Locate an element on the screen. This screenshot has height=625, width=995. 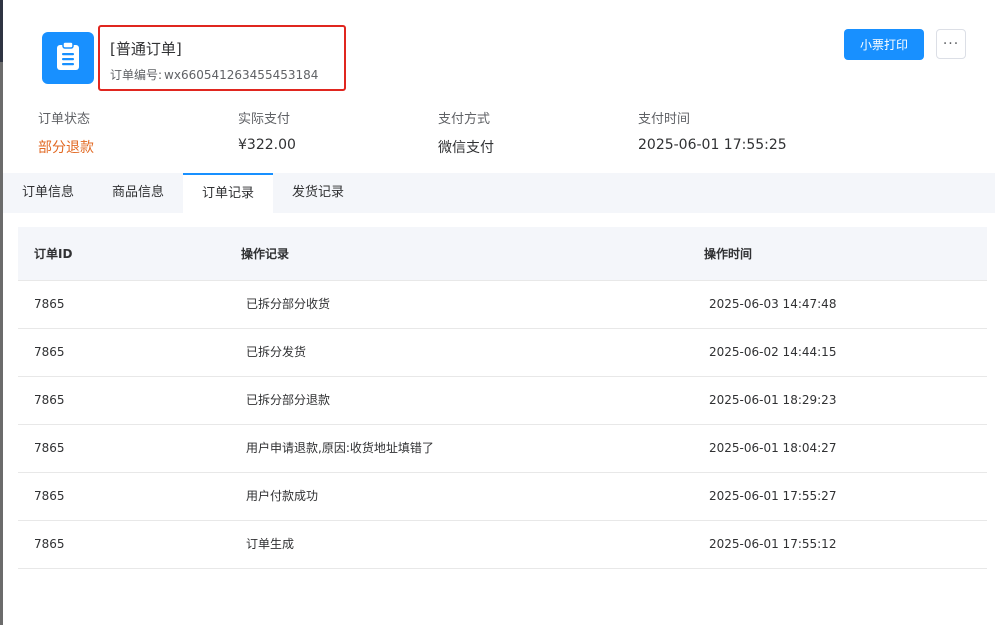
summary-payment-method: 支付方式 微信支付 is located at coordinates (466, 132).